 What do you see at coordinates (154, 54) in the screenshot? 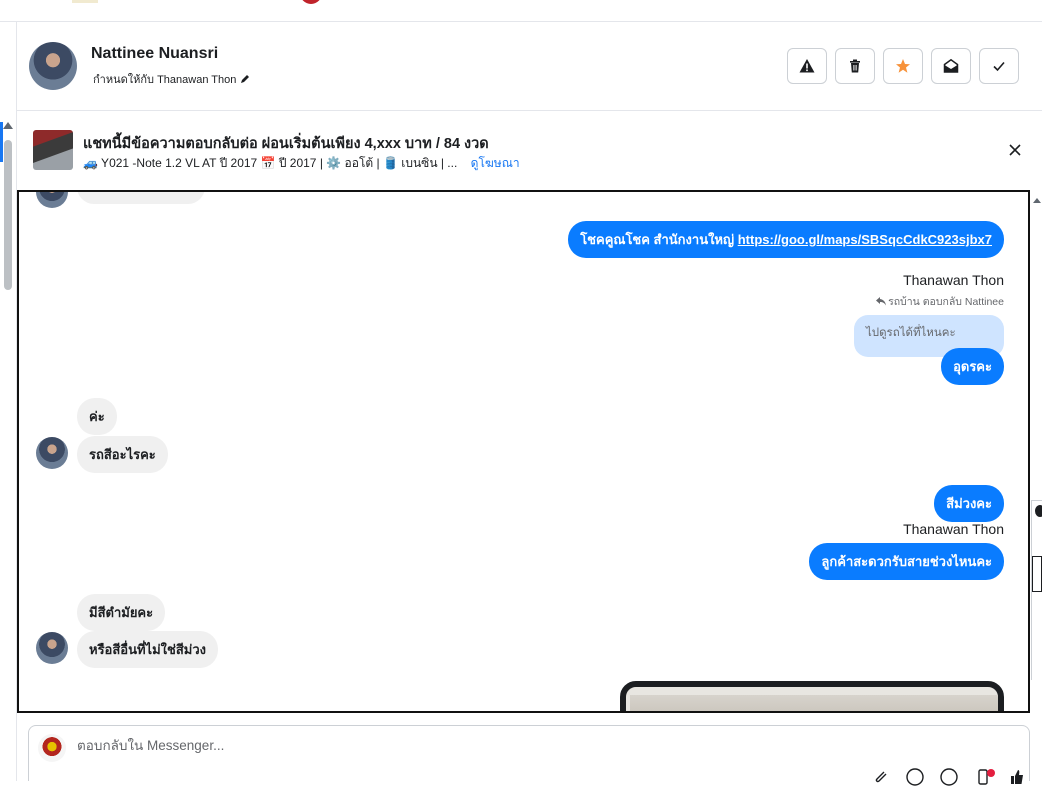
I see `contact-name: Nattinee Nuansri` at bounding box center [154, 54].